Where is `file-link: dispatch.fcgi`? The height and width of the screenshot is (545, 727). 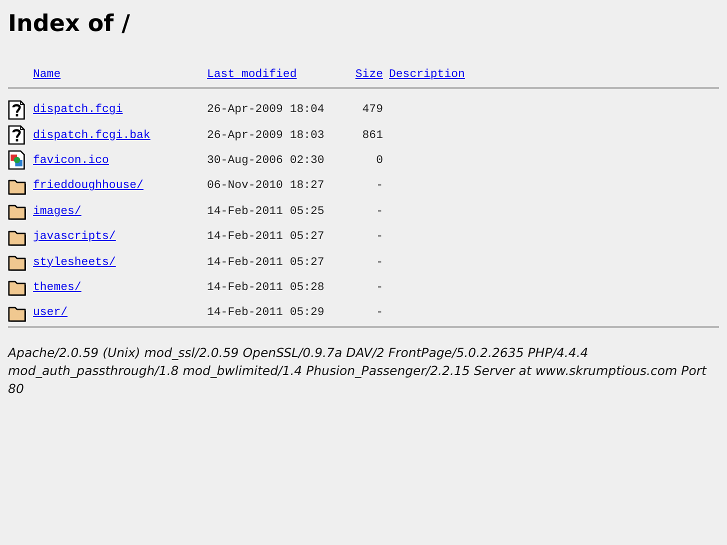
file-link: dispatch.fcgi is located at coordinates (78, 109).